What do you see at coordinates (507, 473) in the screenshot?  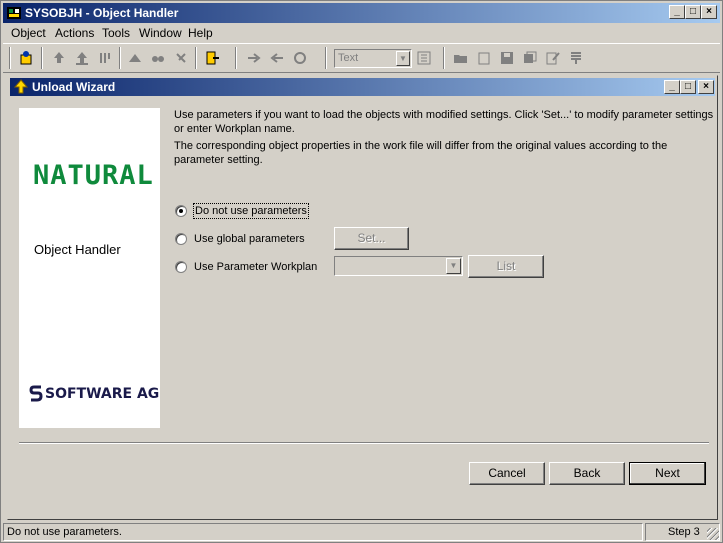 I see `cancel-button: Cancel` at bounding box center [507, 473].